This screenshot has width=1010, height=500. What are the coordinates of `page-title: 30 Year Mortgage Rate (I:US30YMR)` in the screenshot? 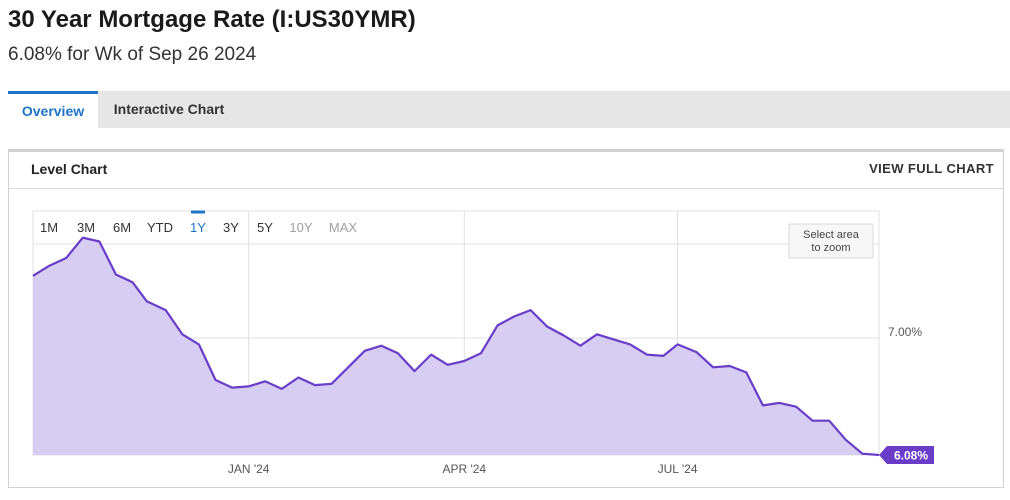 It's located at (212, 19).